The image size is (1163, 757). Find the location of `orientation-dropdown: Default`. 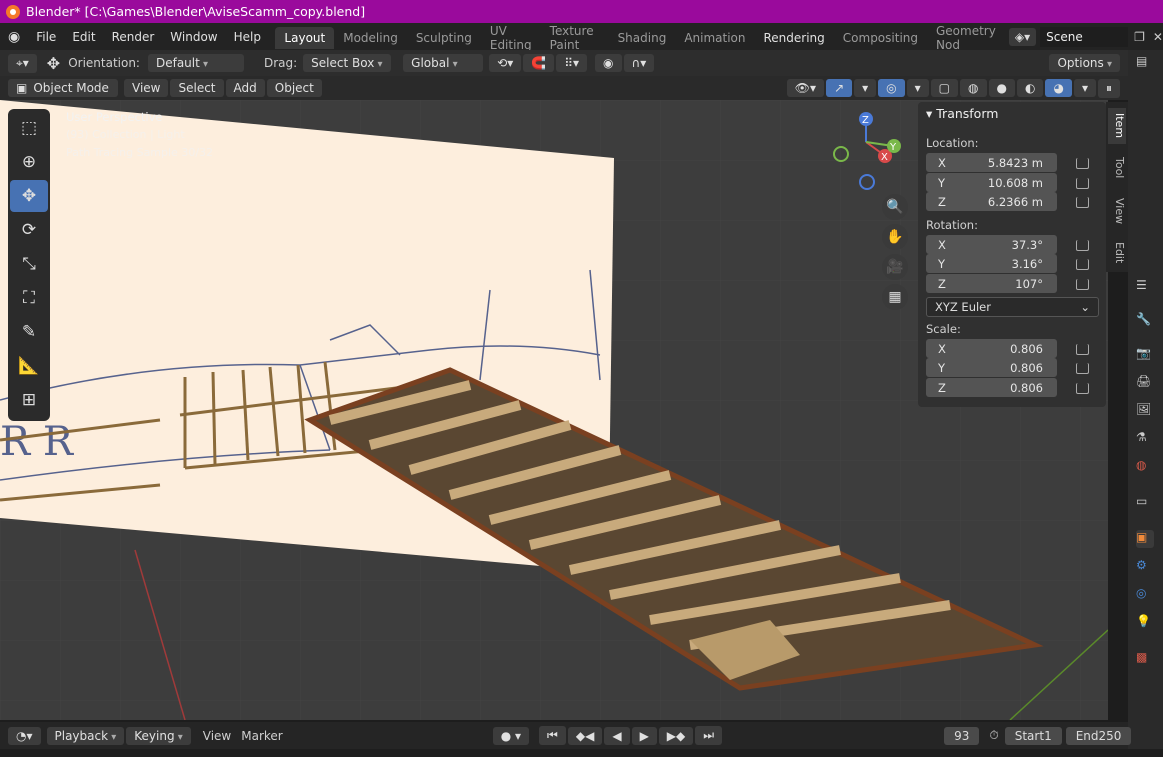

orientation-dropdown: Default is located at coordinates (195, 63).